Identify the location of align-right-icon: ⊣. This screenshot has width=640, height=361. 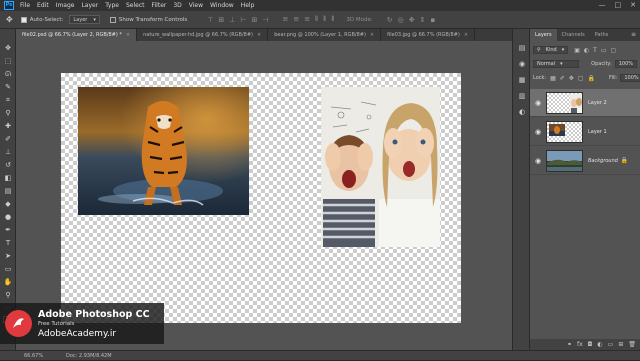
(265, 20).